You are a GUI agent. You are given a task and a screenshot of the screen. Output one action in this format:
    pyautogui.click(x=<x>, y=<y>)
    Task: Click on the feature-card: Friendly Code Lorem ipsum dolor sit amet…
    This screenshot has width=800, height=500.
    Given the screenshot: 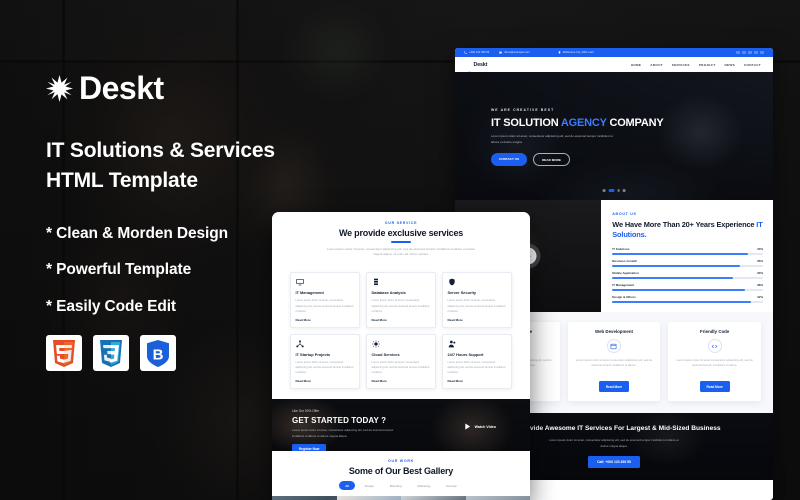 What is the action you would take?
    pyautogui.click(x=714, y=361)
    